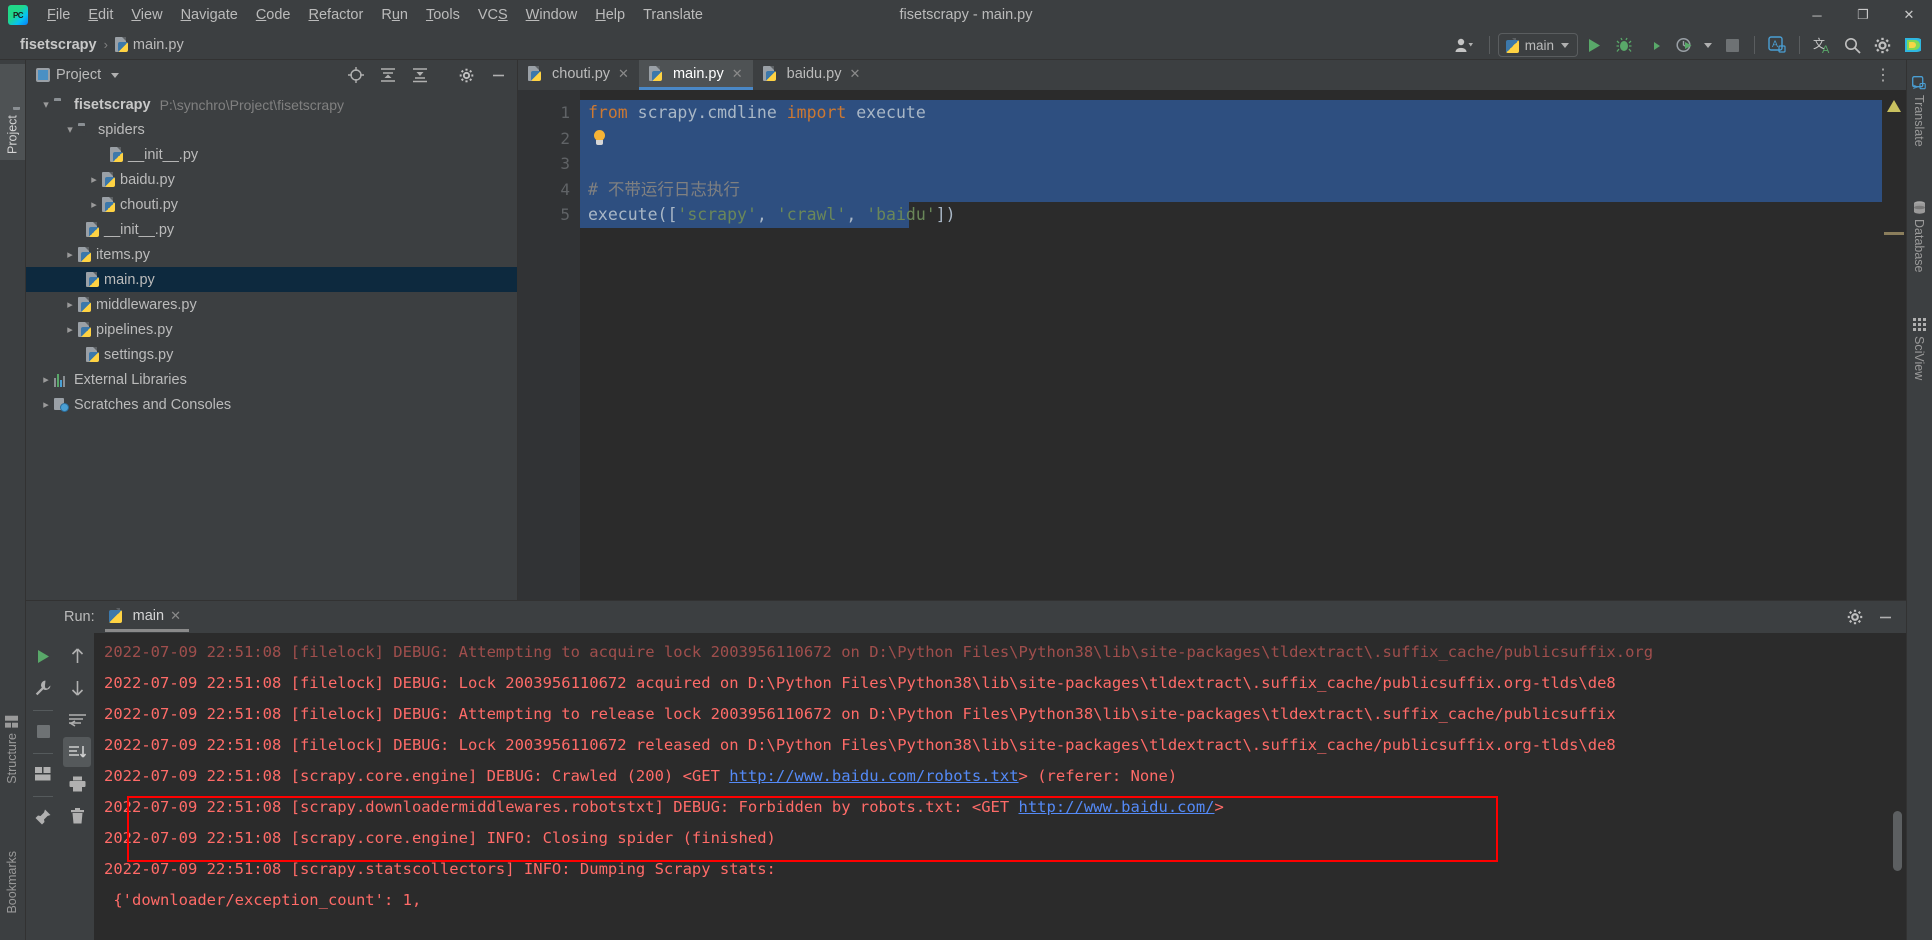 This screenshot has width=1932, height=940. Describe the element at coordinates (388, 75) in the screenshot. I see `expand-all-button` at that location.